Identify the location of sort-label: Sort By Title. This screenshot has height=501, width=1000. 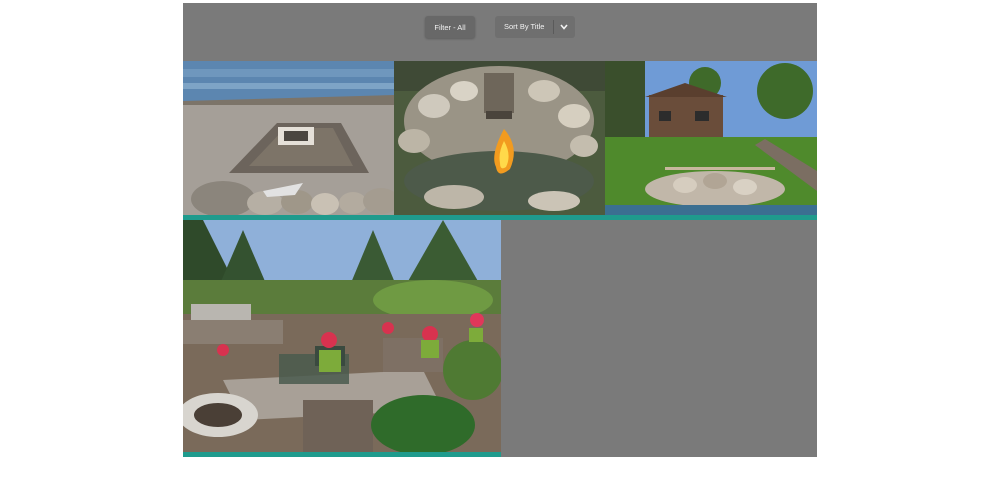
(524, 26).